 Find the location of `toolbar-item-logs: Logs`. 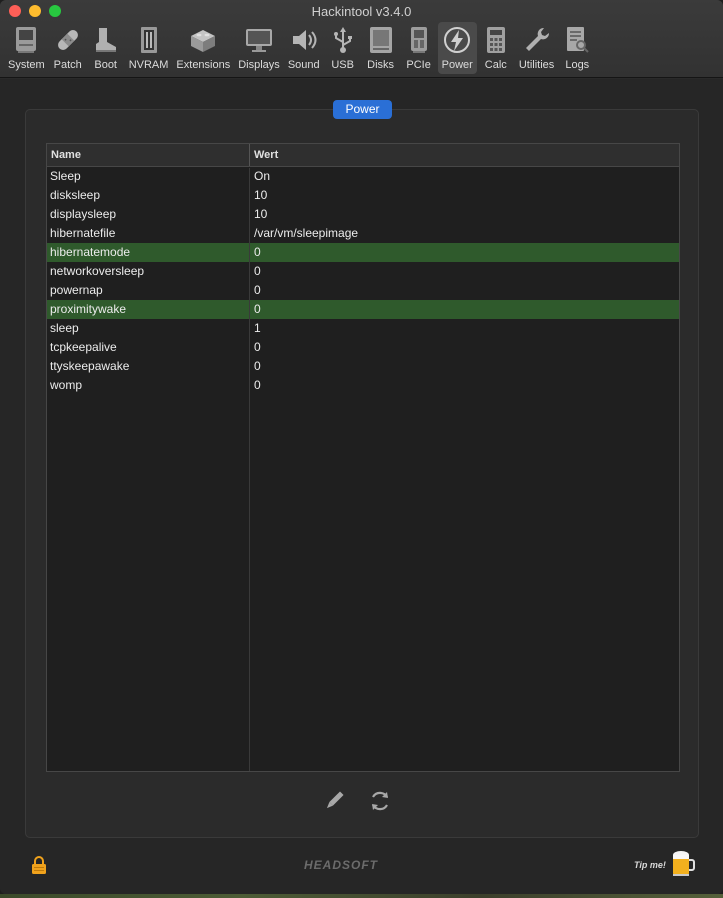

toolbar-item-logs: Logs is located at coordinates (577, 48).